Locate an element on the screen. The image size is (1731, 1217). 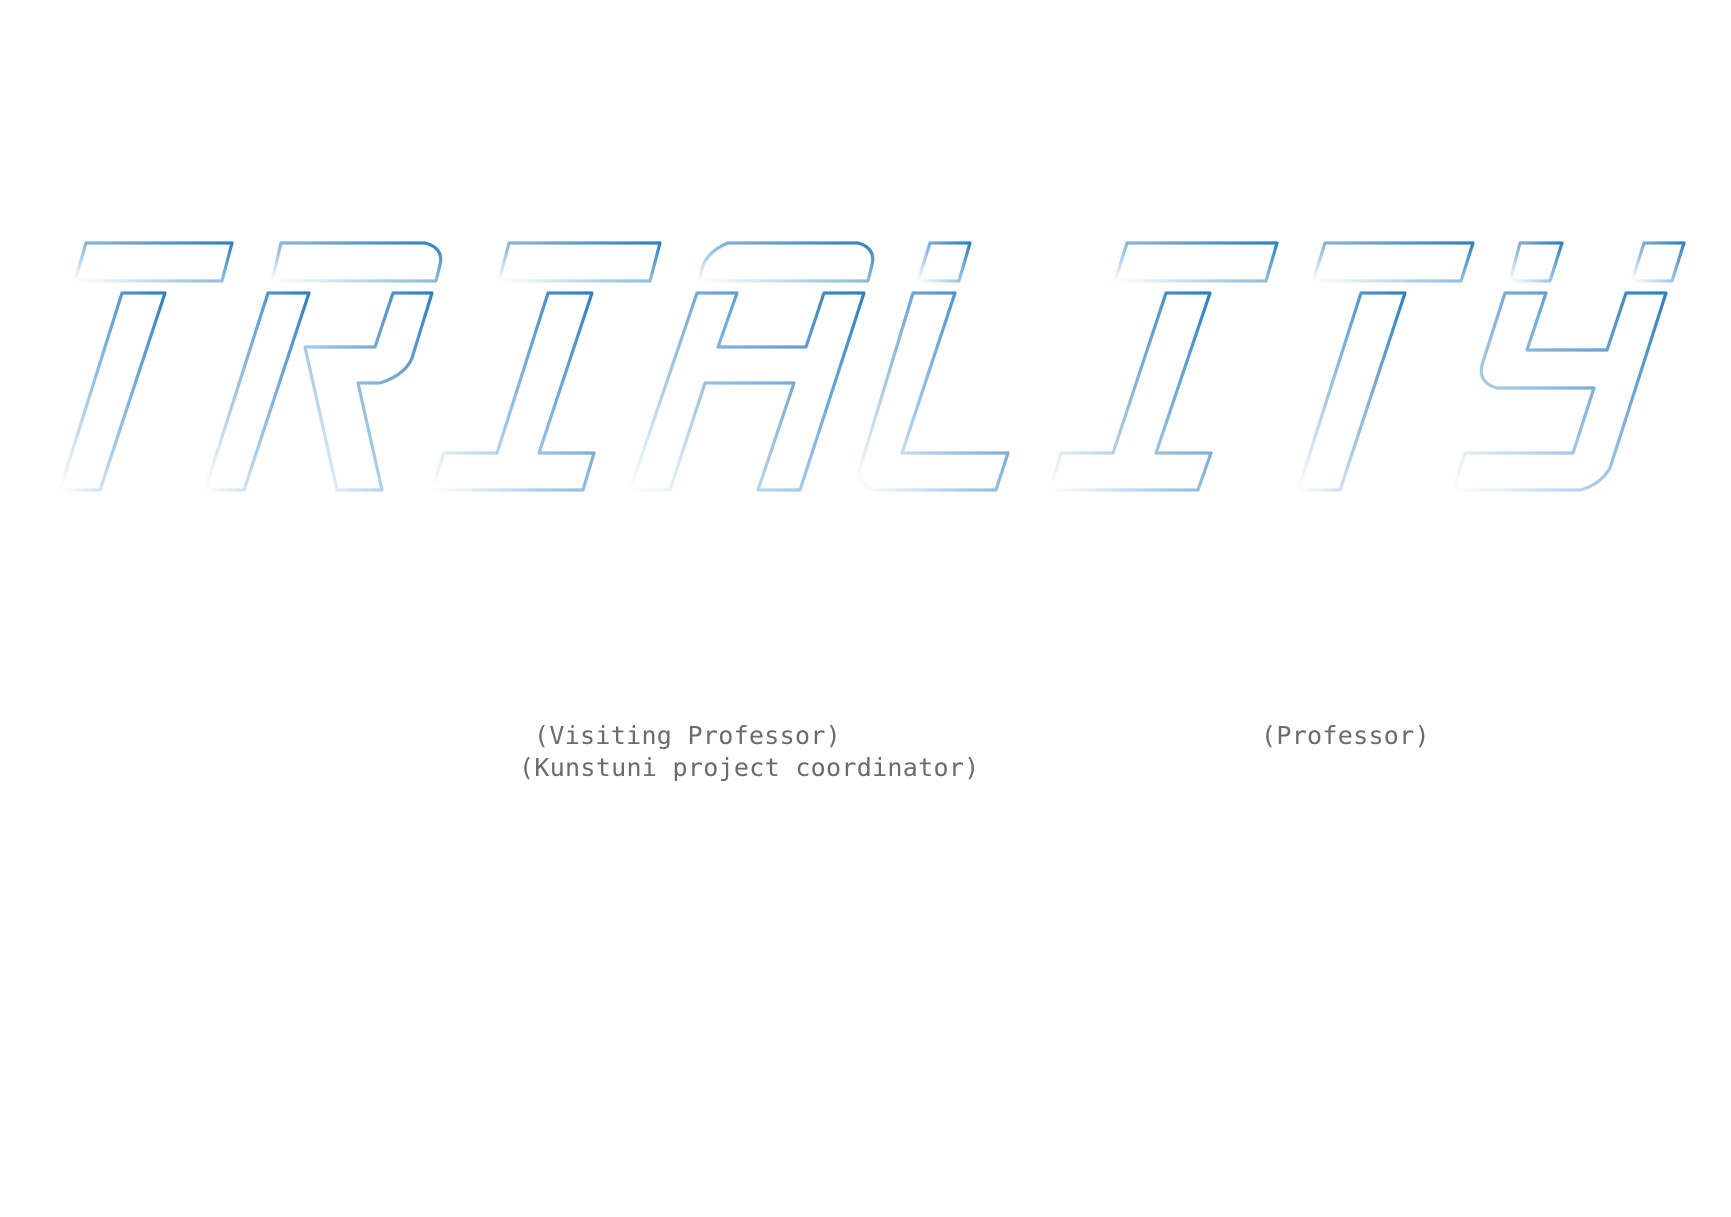
title-letter-l is located at coordinates (933, 366).